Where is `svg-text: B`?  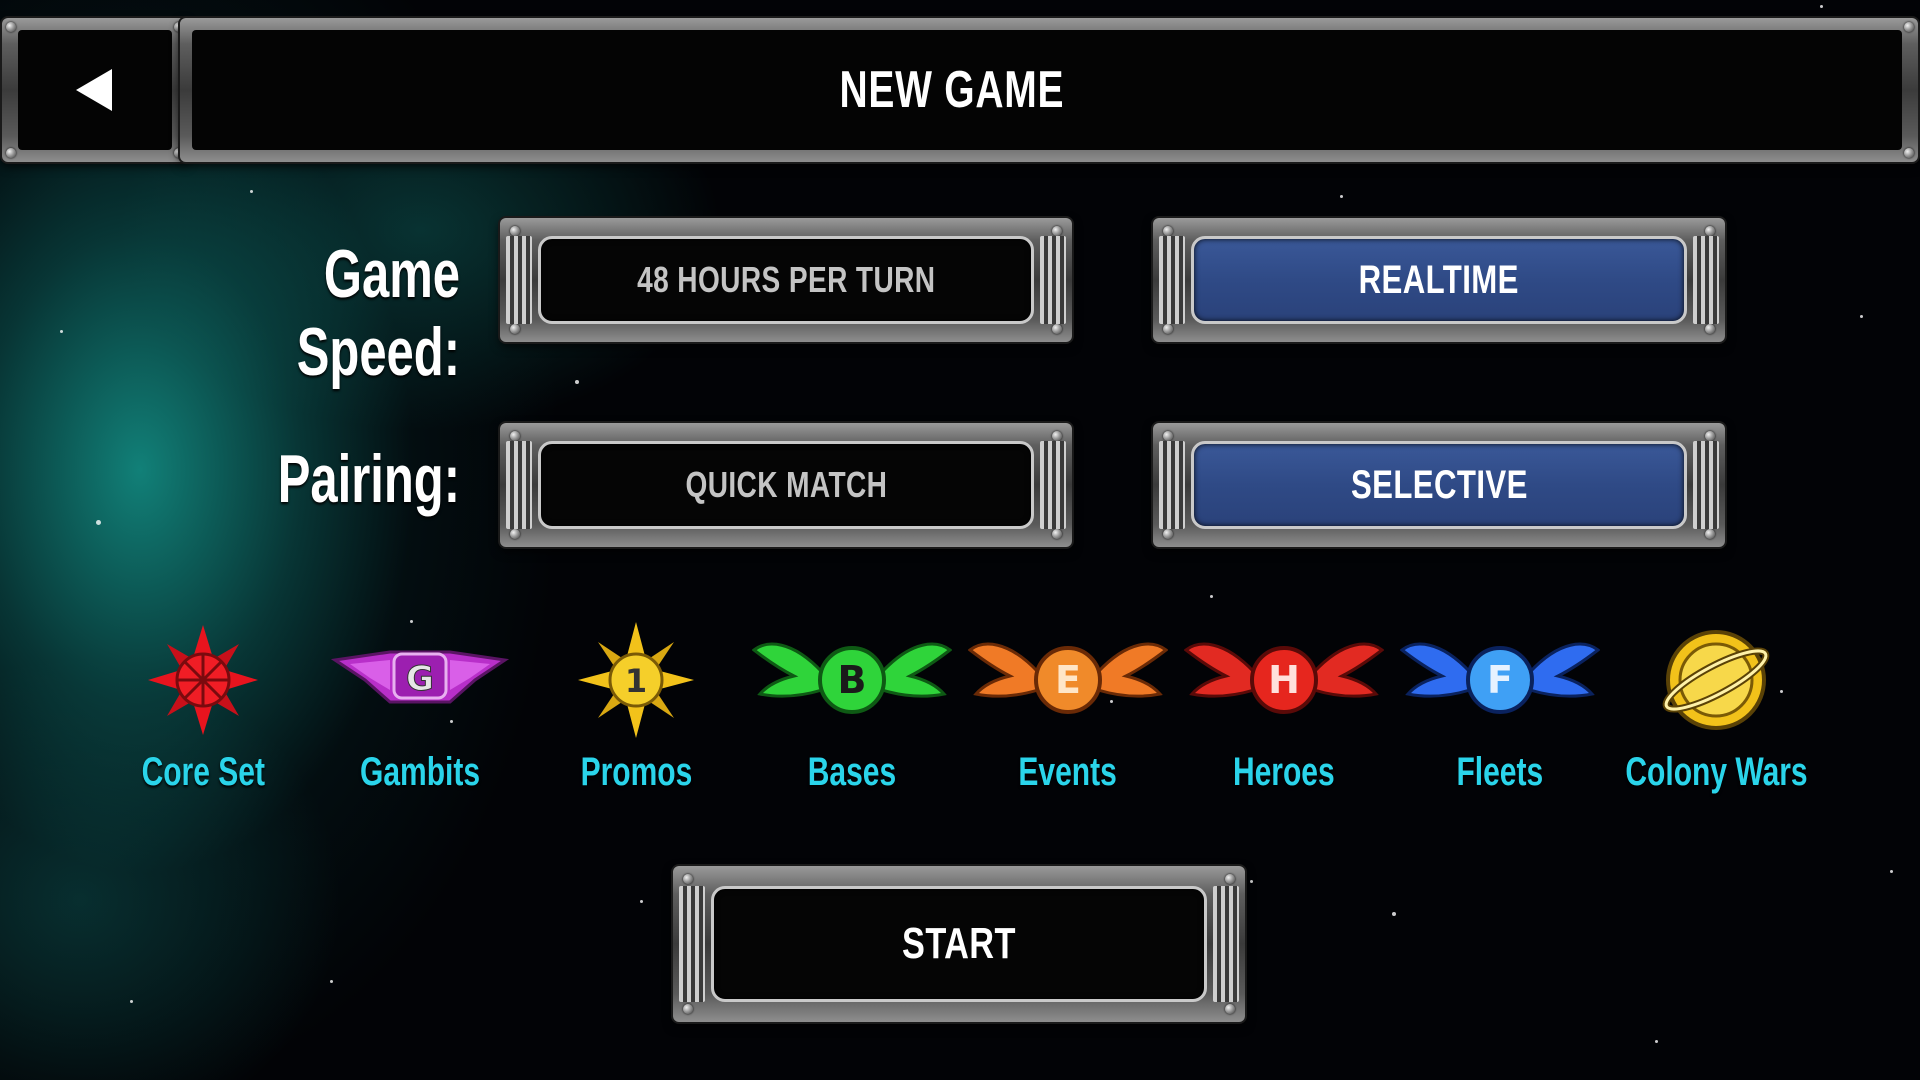
svg-text: B is located at coordinates (852, 680).